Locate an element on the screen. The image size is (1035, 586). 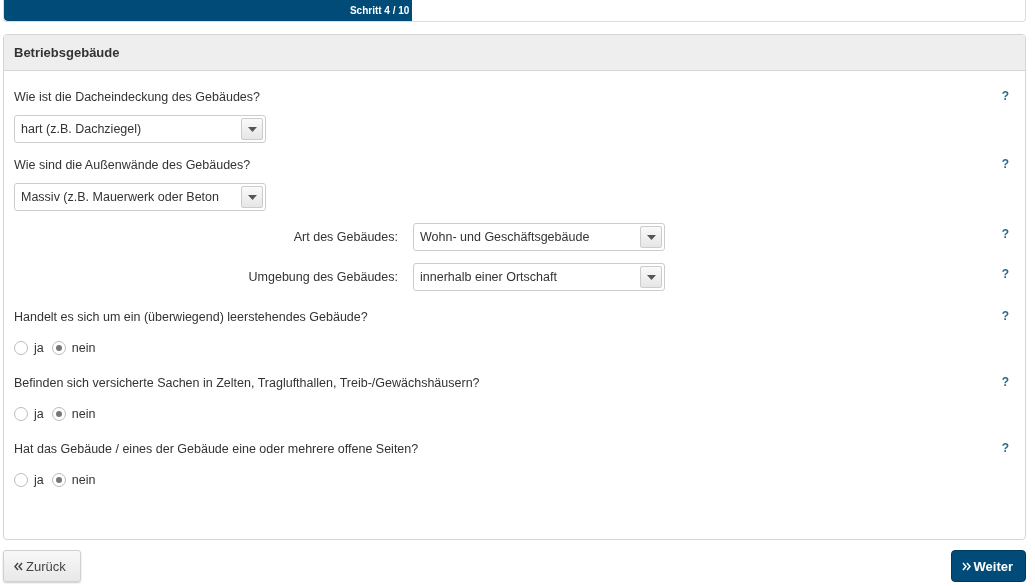
back-button: Zurück is located at coordinates (42, 566).